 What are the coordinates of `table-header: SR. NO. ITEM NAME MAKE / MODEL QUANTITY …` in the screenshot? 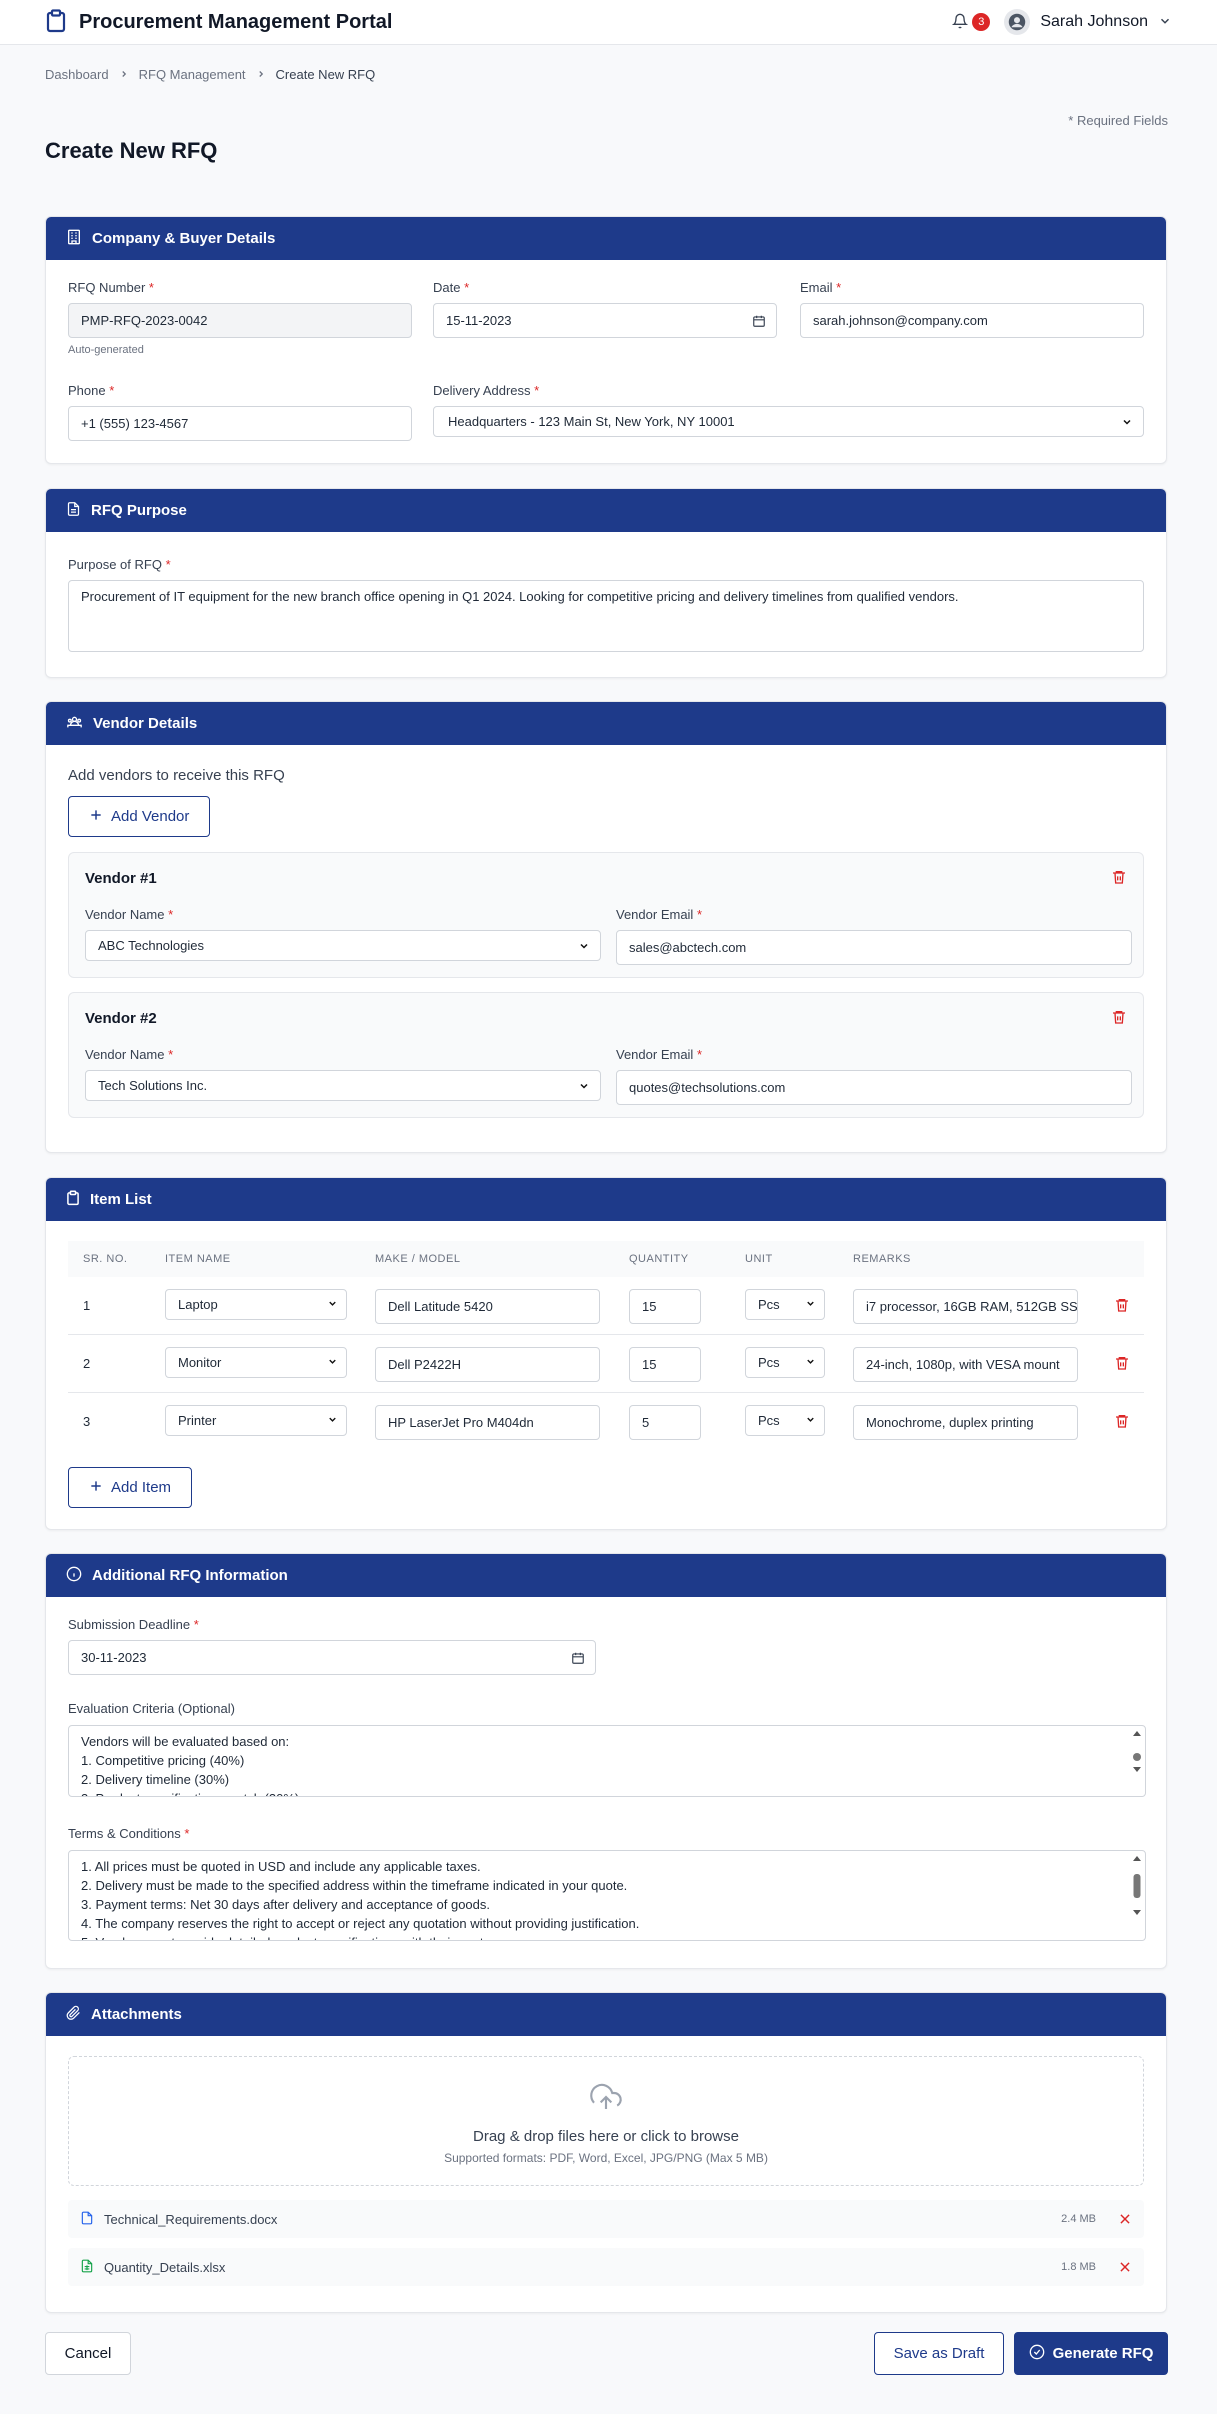 It's located at (606, 1259).